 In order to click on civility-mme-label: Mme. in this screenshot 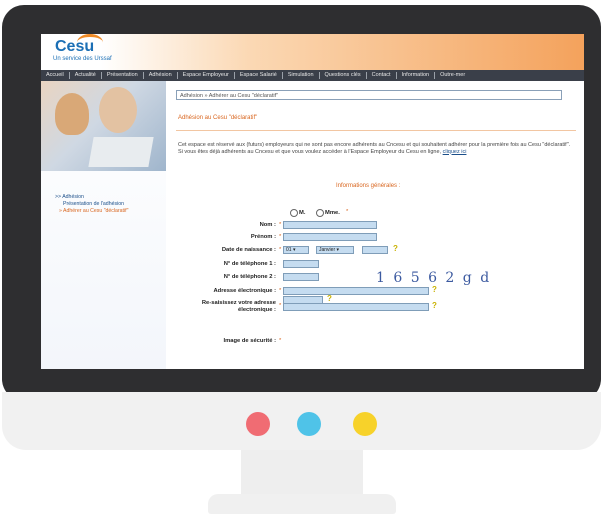, I will do `click(332, 213)`.